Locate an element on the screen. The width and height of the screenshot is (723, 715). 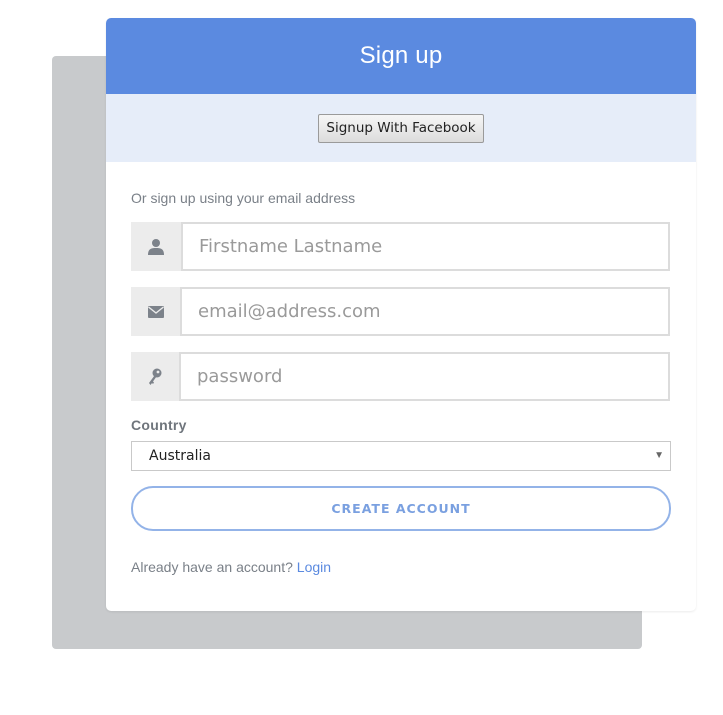
social-login-bar: Signup With Facebook is located at coordinates (401, 128).